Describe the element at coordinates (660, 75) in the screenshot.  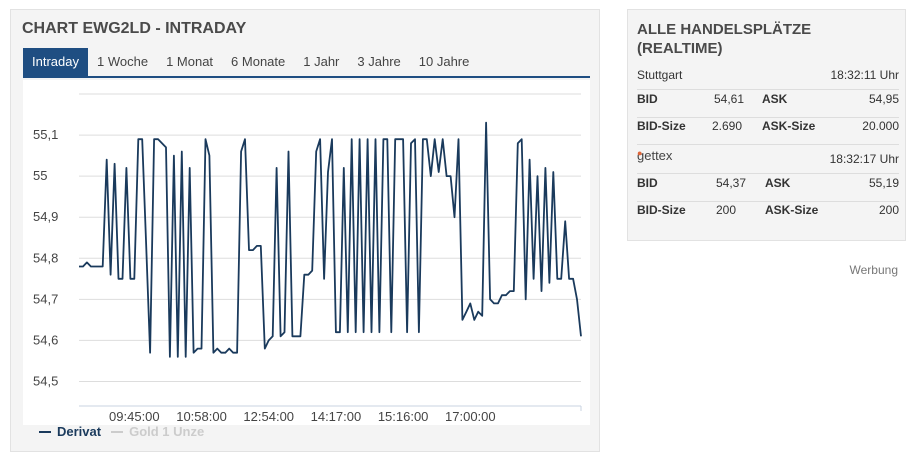
I see `stuttgart-exchange: Stuttgart` at that location.